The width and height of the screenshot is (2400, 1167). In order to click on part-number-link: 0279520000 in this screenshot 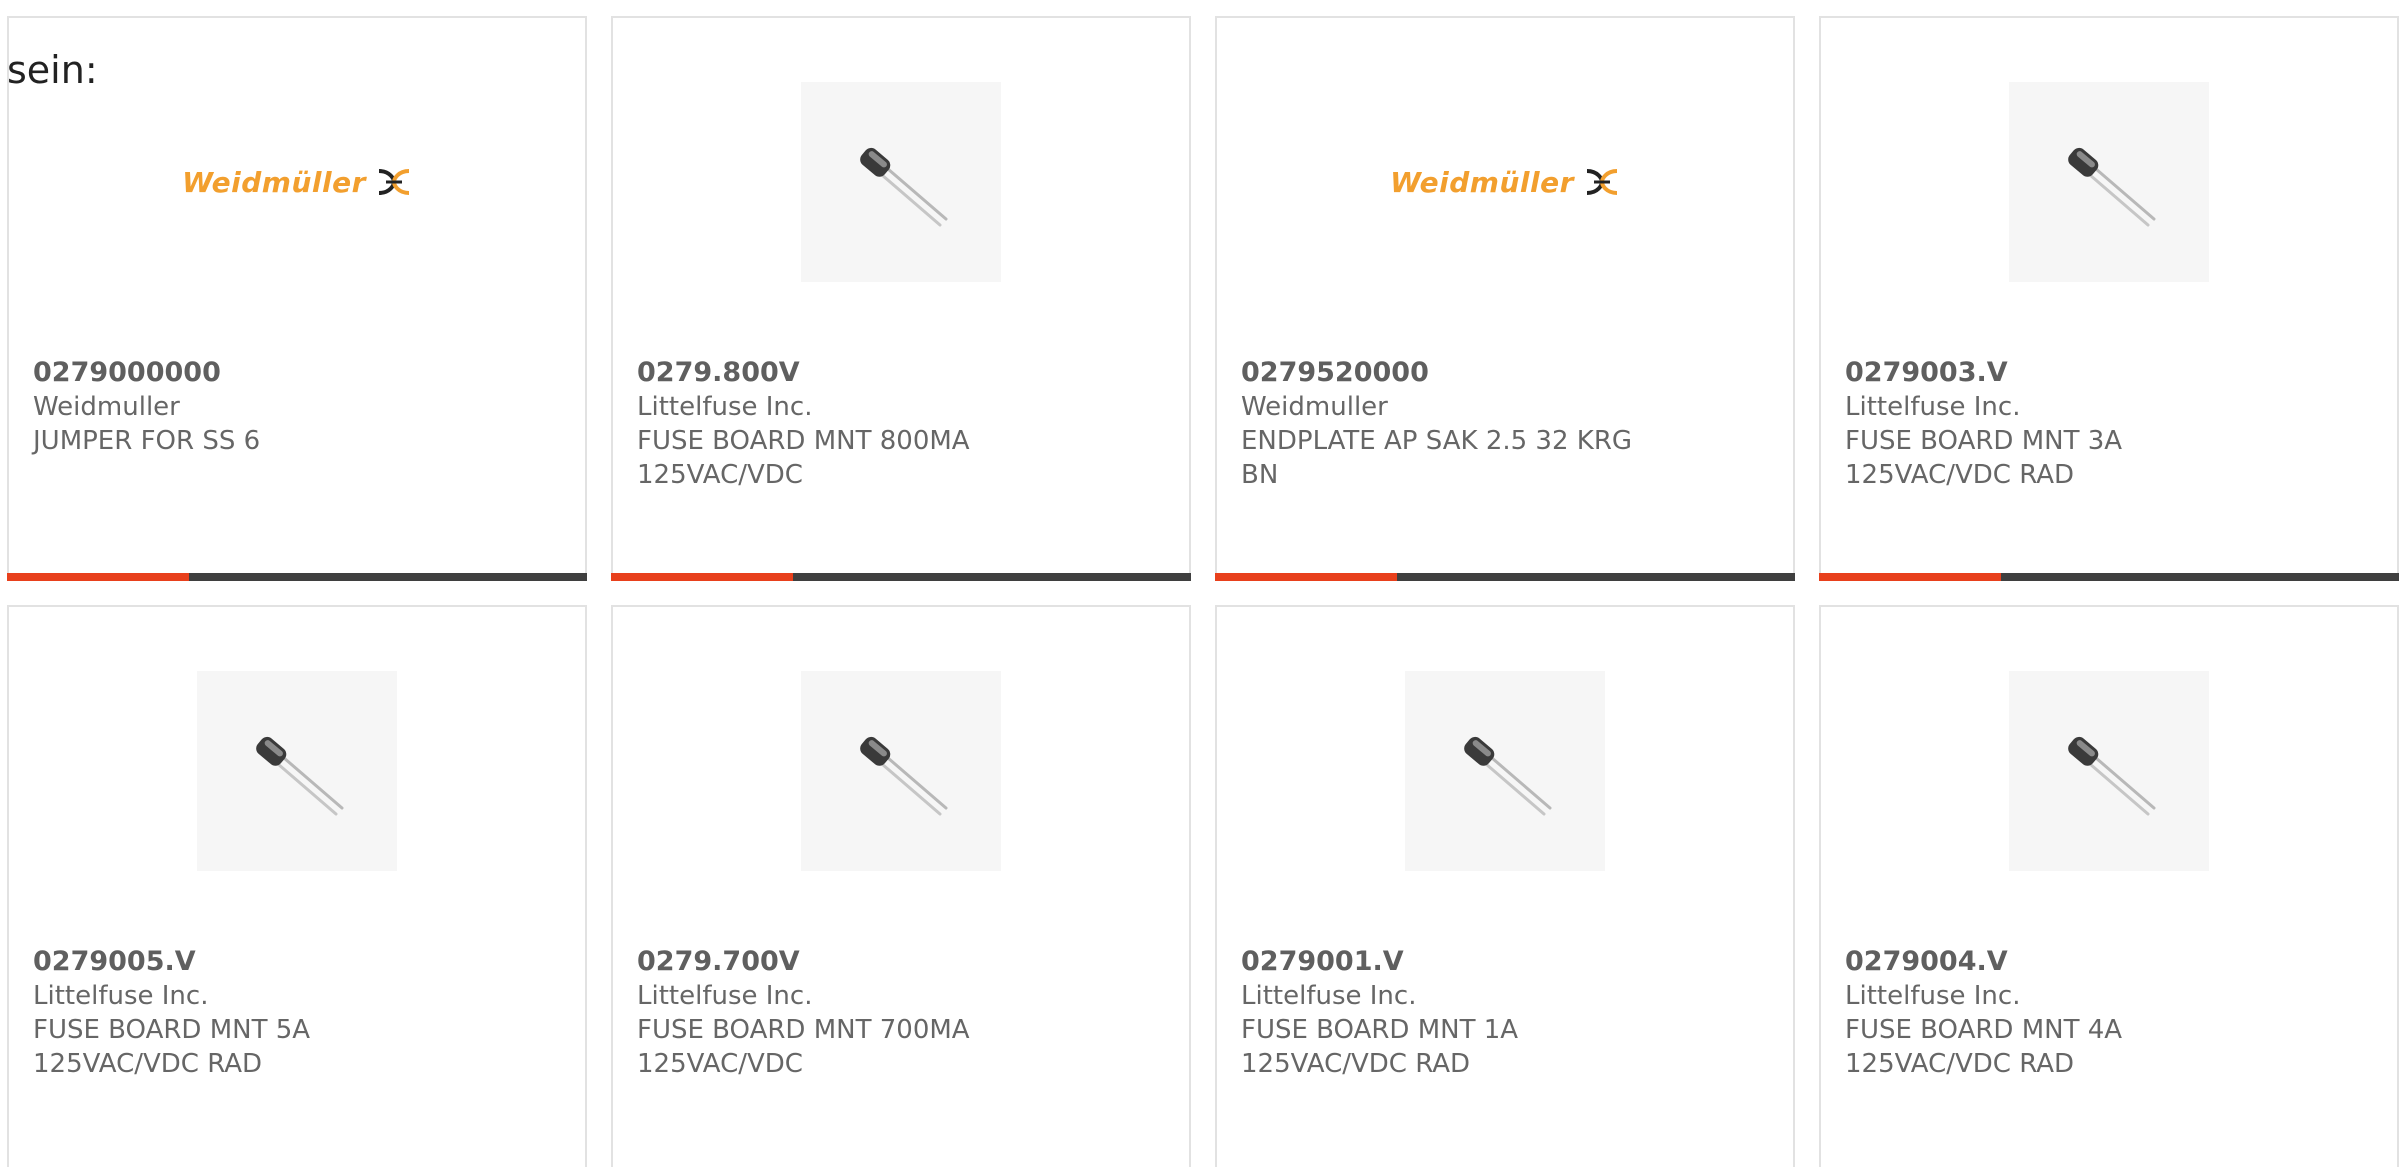, I will do `click(1505, 373)`.